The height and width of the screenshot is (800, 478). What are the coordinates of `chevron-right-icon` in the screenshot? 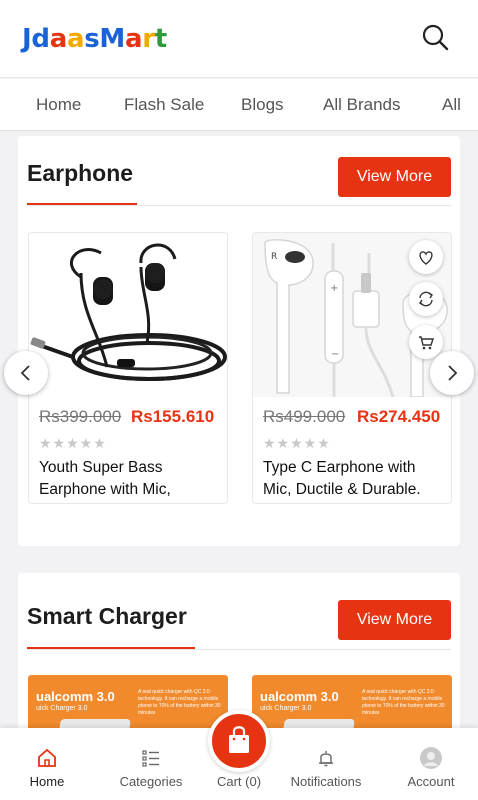 It's located at (452, 373).